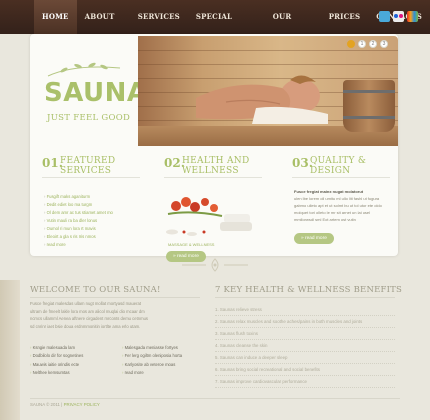 This screenshot has height=420, width=430. I want to click on feature-title-line: HEALTH AND, so click(216, 161).